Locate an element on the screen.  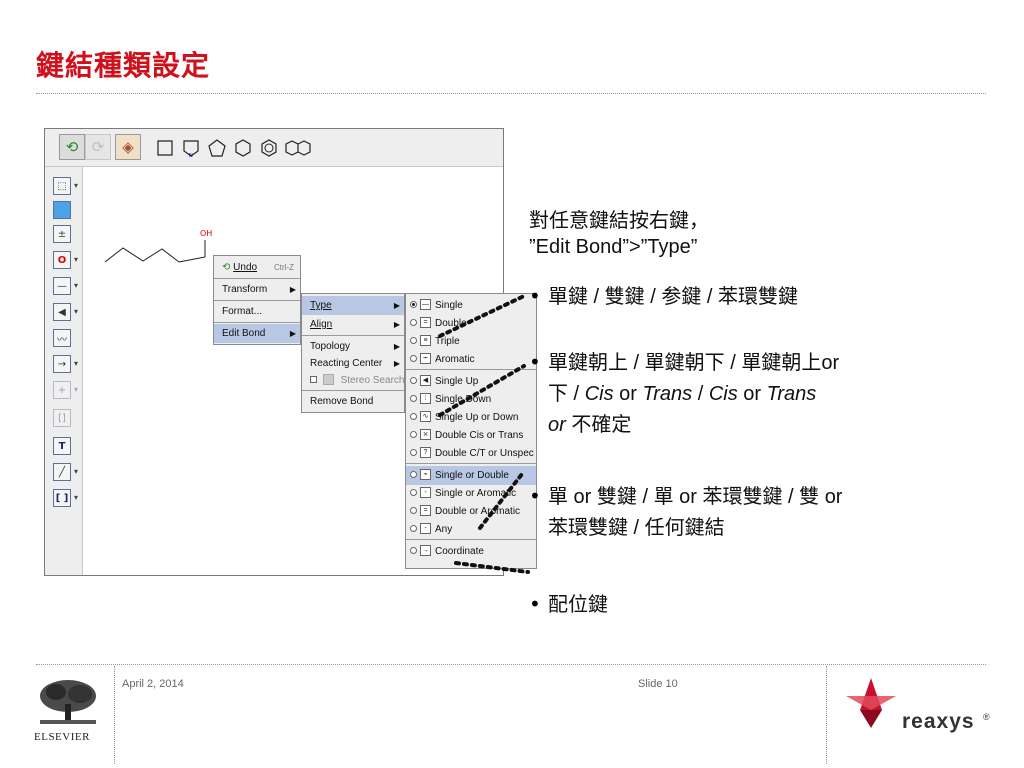
pointer-line-stereo-bonds is located at coordinates (482, 390).